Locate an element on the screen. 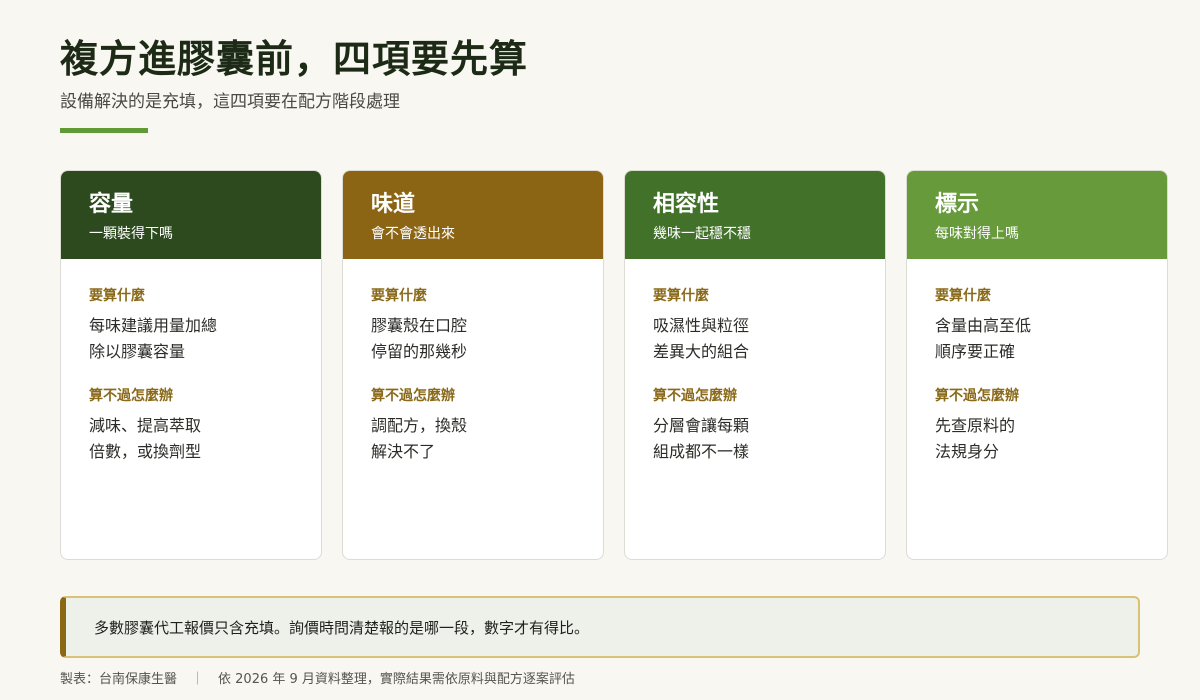  calc-text: 每味建議用量加總 除以膠囊容量 is located at coordinates (191, 339).